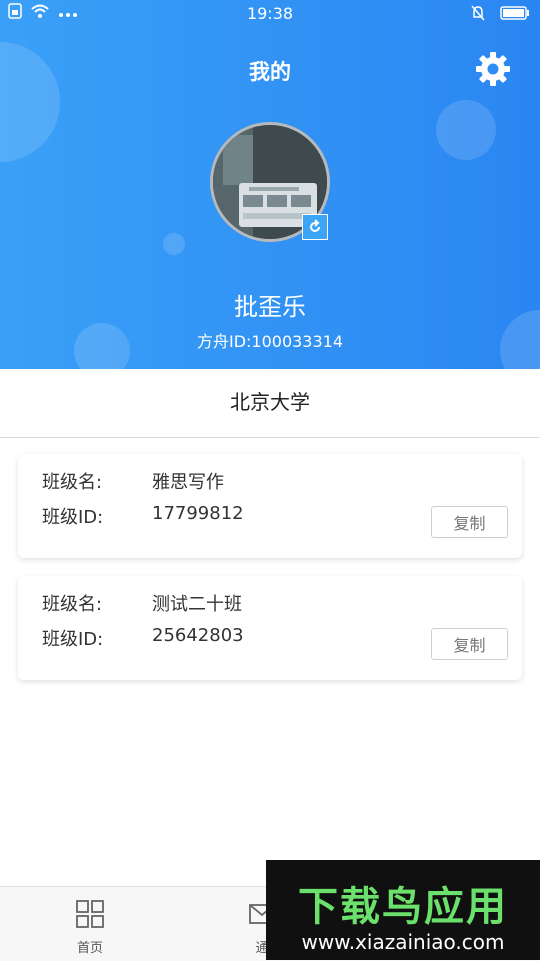  I want to click on gear-icon, so click(493, 69).